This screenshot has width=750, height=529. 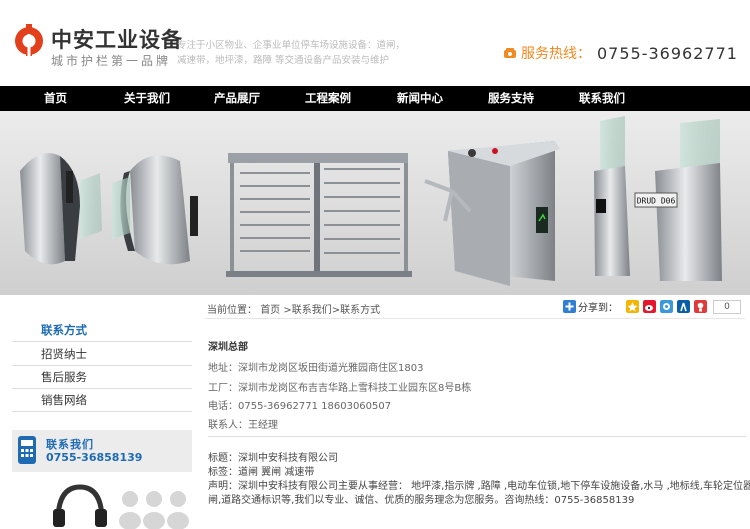 What do you see at coordinates (102, 330) in the screenshot?
I see `sidebar-item-contact-info: 联系方式` at bounding box center [102, 330].